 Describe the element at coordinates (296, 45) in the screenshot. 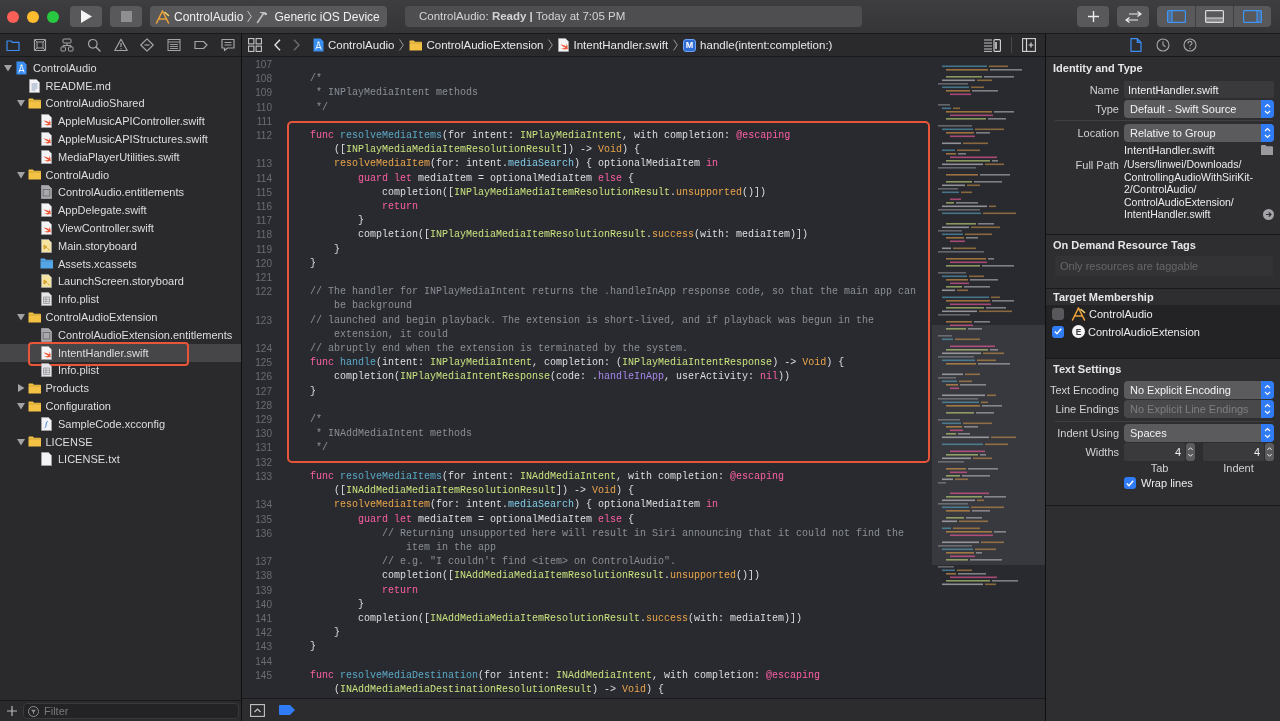

I see `forward-button` at that location.